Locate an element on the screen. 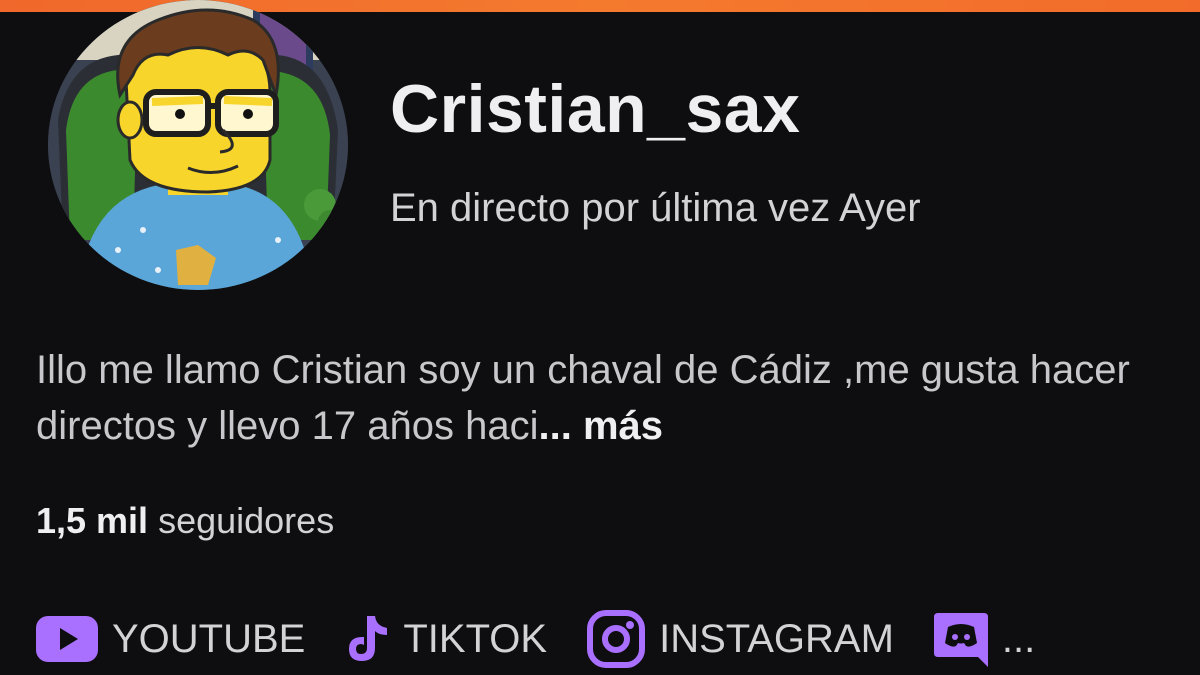 Image resolution: width=1200 pixels, height=675 pixels. social-link-tiktok: TIKTOK is located at coordinates (446, 639).